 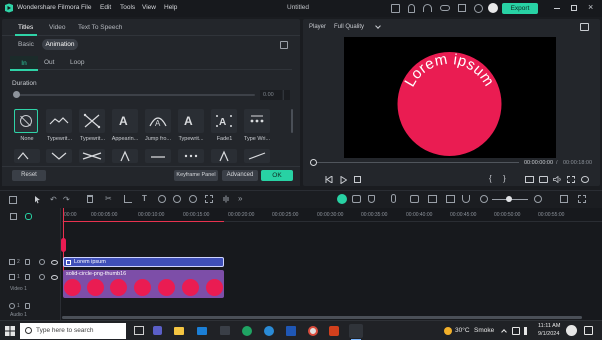 What do you see at coordinates (90, 199) in the screenshot?
I see `delete-icon` at bounding box center [90, 199].